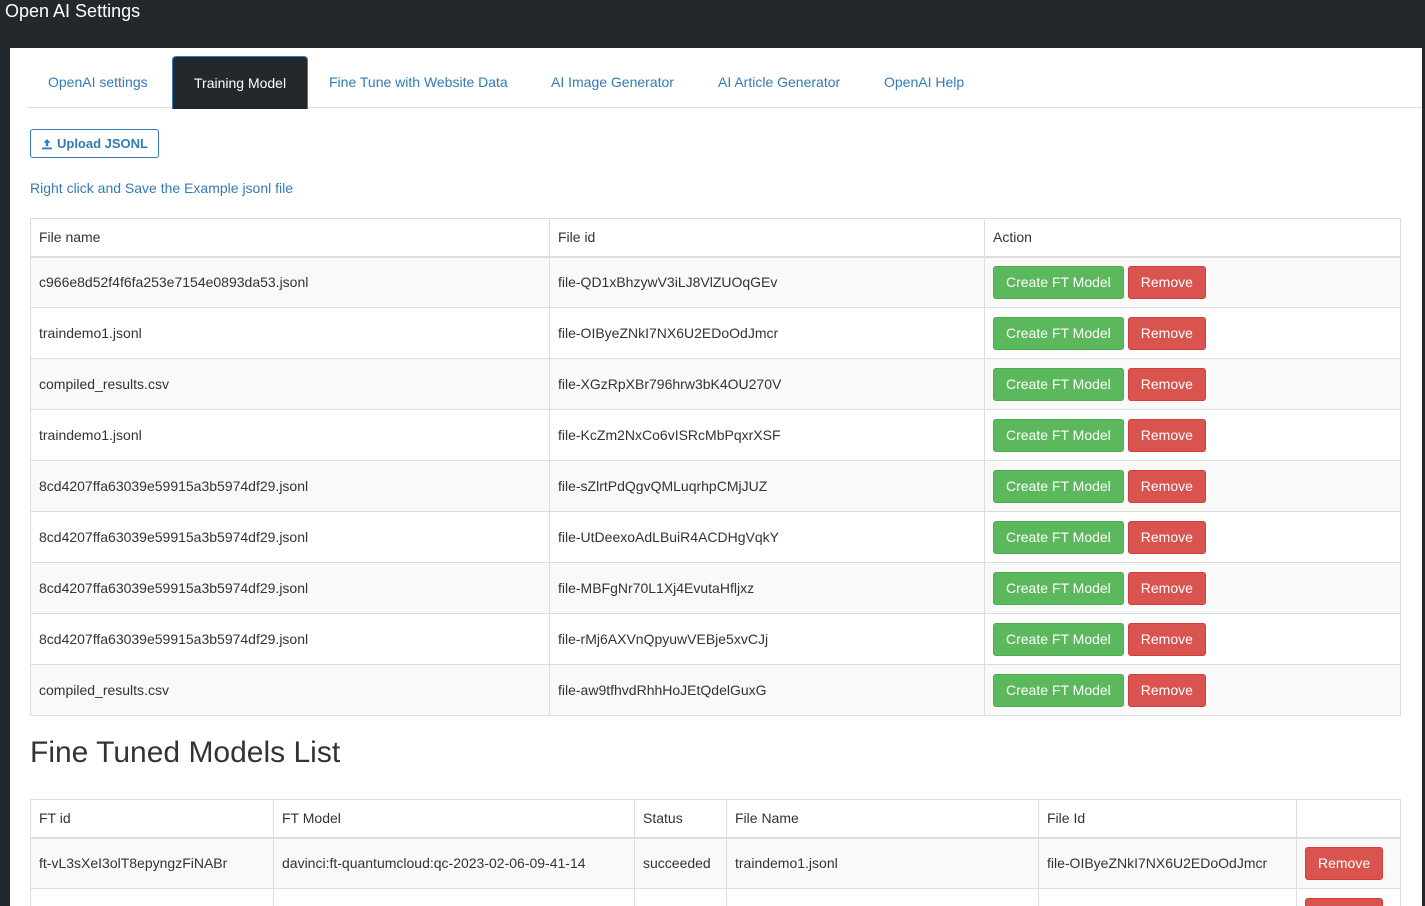  What do you see at coordinates (680, 819) in the screenshot?
I see `header-status: Status` at bounding box center [680, 819].